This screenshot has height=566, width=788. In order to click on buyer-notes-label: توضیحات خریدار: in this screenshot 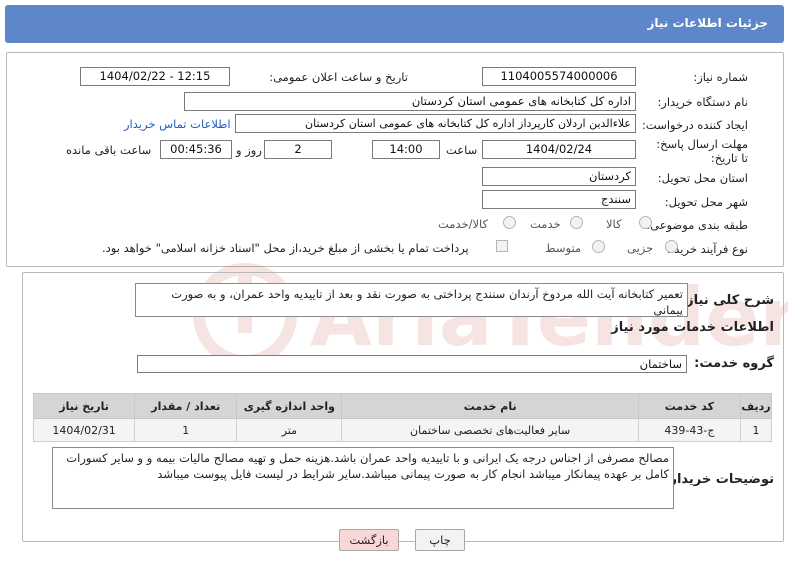, I will do `click(719, 479)`.